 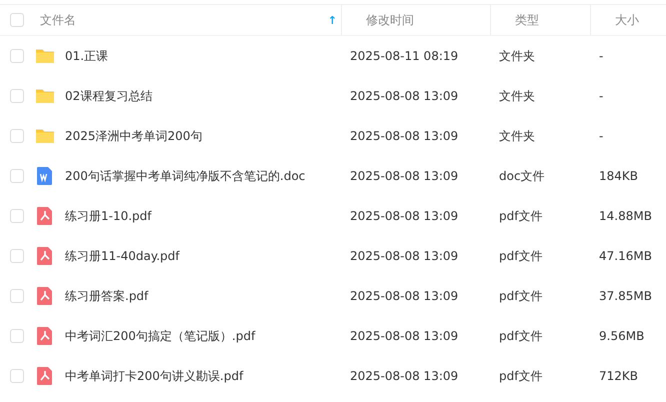 I want to click on file-name-link: 中考单词打卡200句讲义勘误.pdf, so click(x=154, y=376).